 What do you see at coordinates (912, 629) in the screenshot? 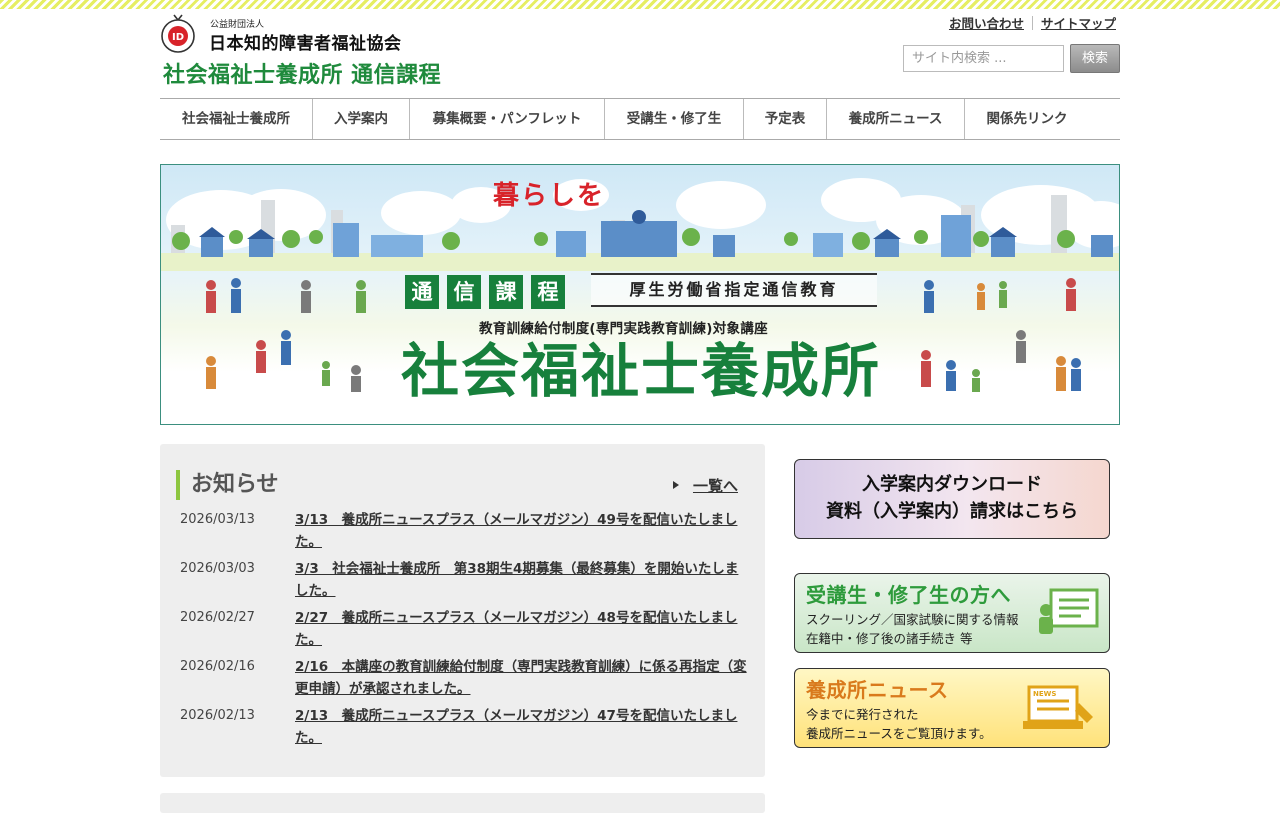
I see `students-desc: スクーリング／国家試験に関する情報 在籍中・修了後の諸手続き 等` at bounding box center [912, 629].